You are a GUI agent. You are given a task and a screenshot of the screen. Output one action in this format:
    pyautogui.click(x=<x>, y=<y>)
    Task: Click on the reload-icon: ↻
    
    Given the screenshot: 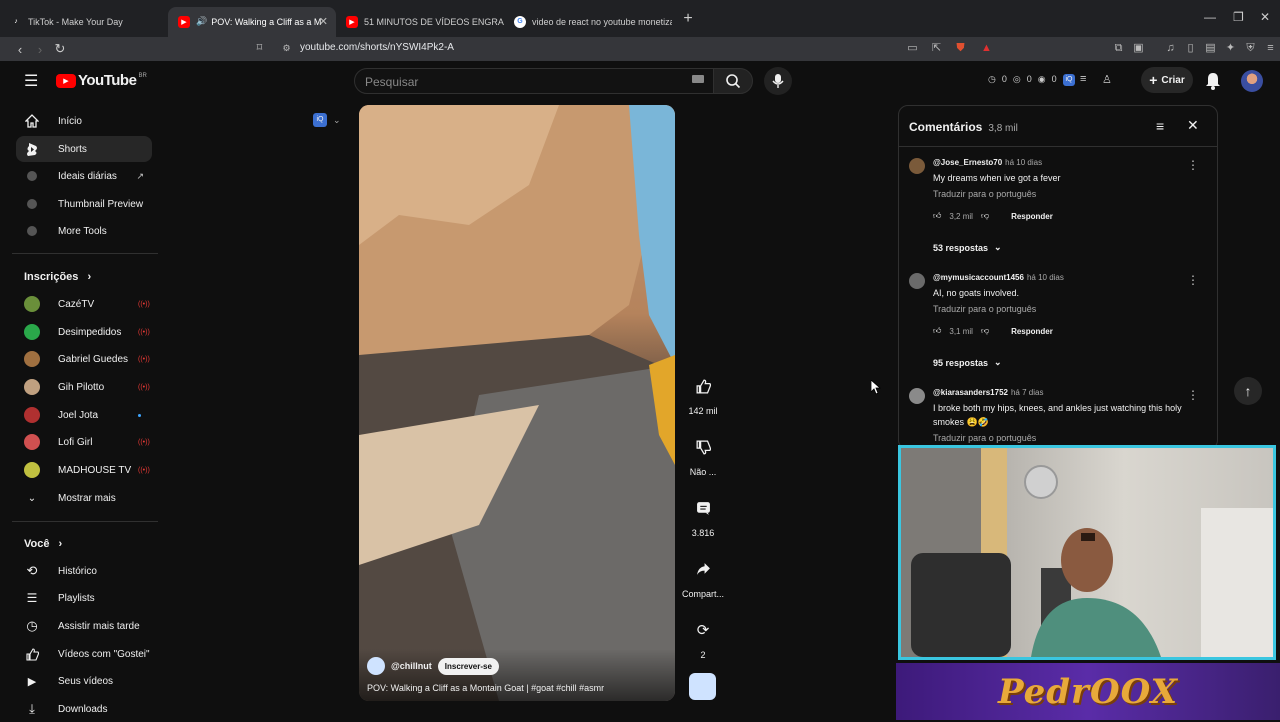 What is the action you would take?
    pyautogui.click(x=60, y=49)
    